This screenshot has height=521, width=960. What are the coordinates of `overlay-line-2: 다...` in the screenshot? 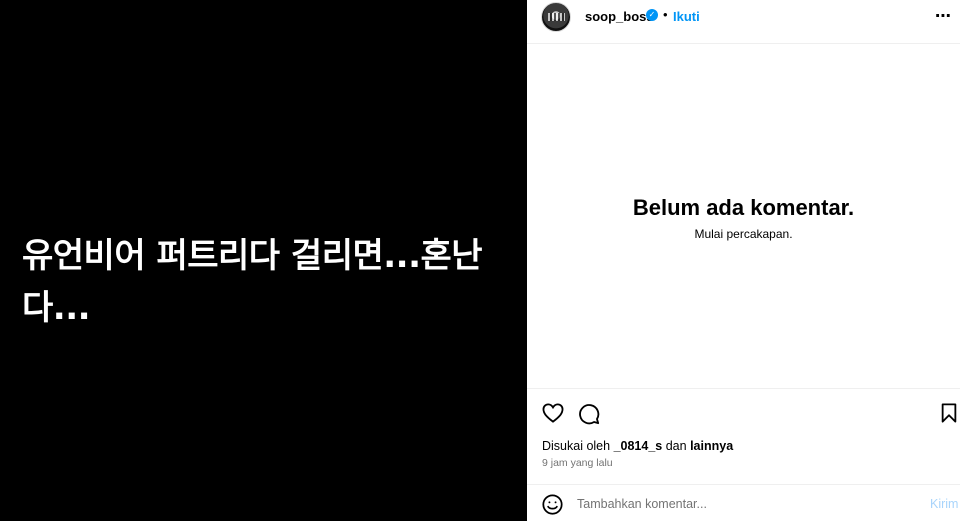 It's located at (56, 308).